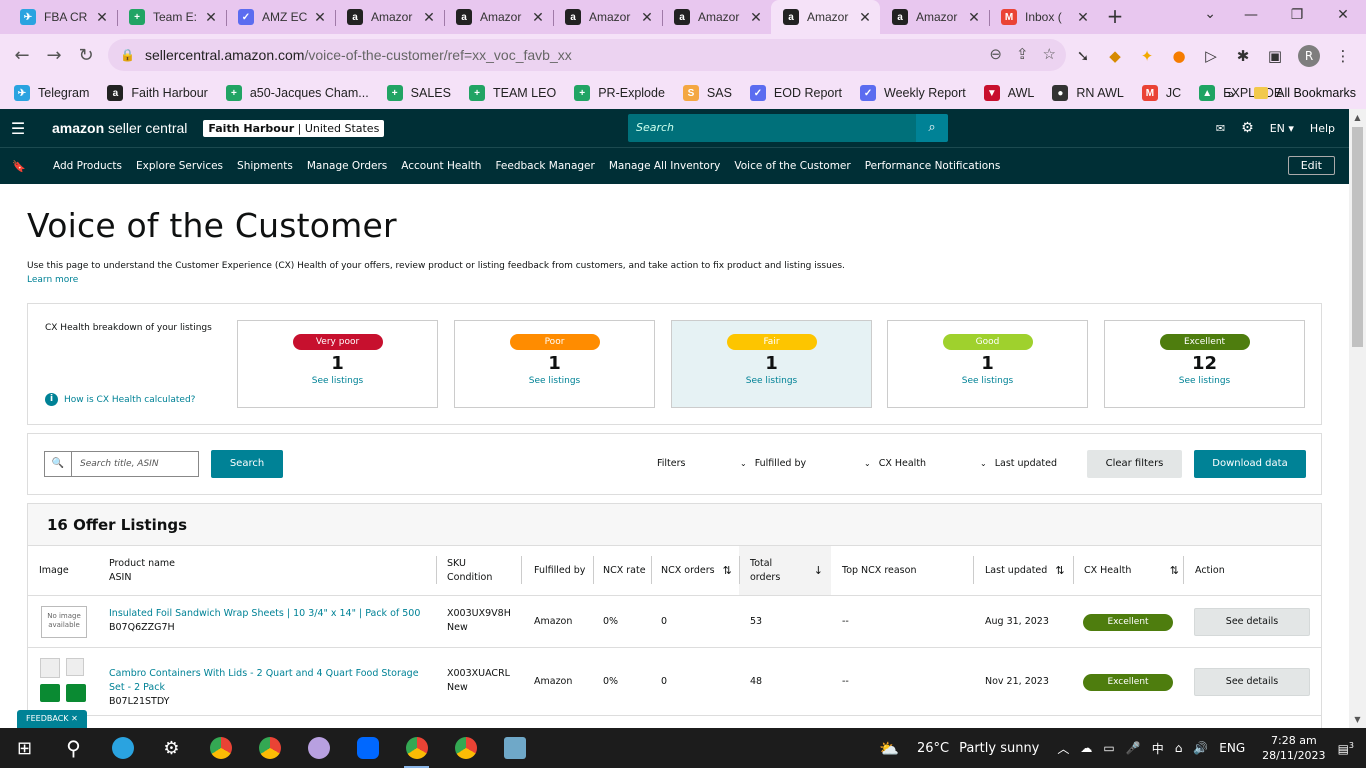  Describe the element at coordinates (1023, 570) in the screenshot. I see `col-last-updated: Last updated ⇅` at that location.